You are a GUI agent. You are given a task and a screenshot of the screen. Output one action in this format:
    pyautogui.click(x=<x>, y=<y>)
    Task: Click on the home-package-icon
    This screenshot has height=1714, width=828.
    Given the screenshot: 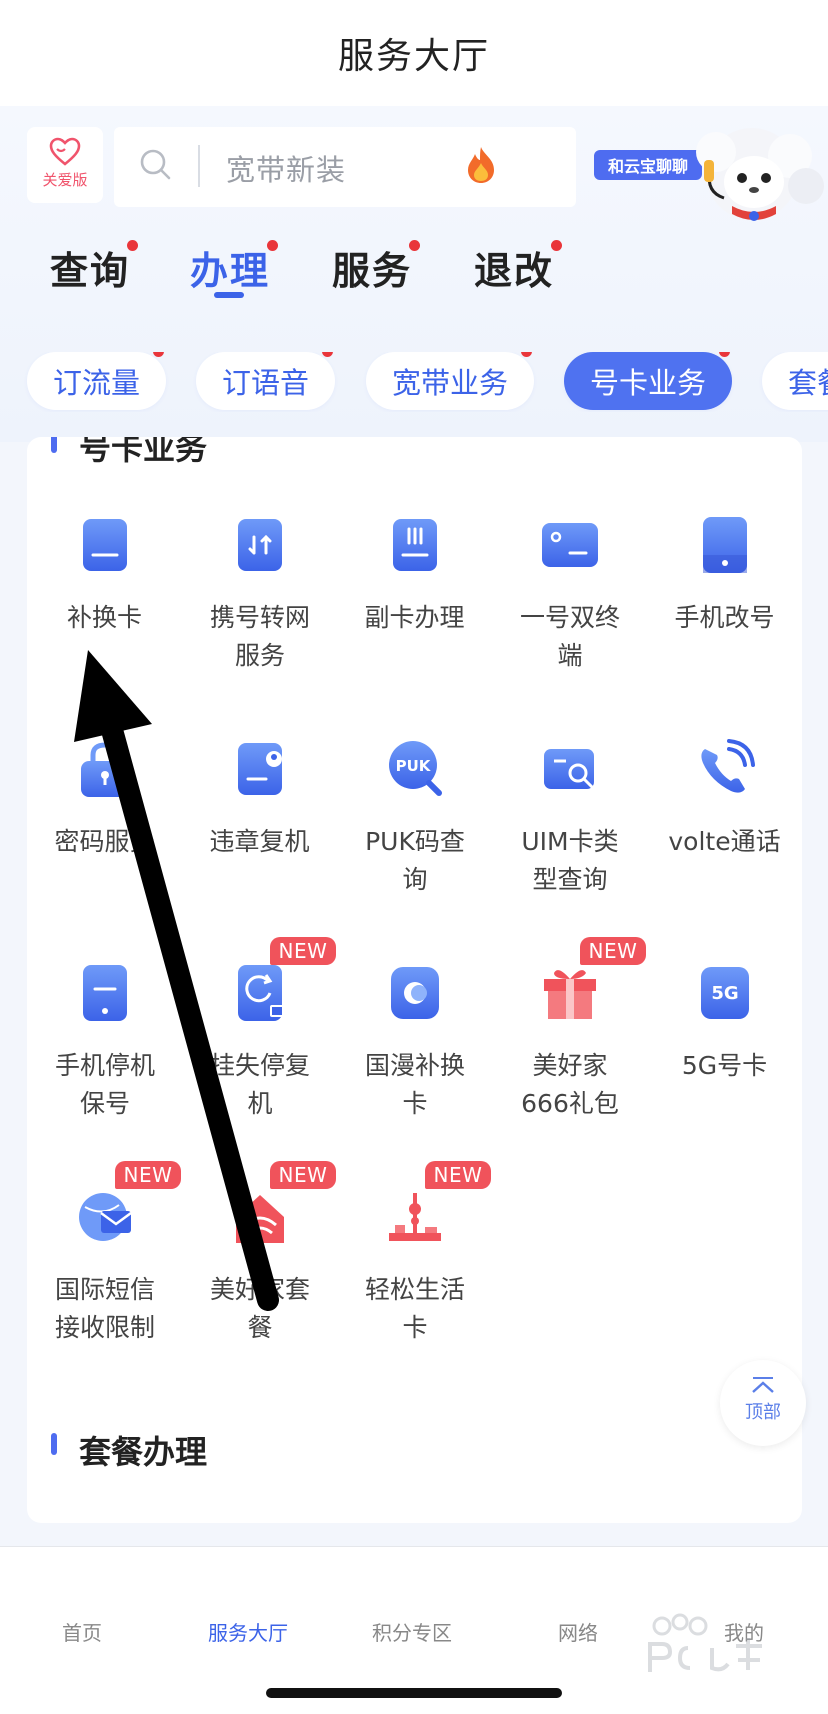 What is the action you would take?
    pyautogui.click(x=259, y=1219)
    